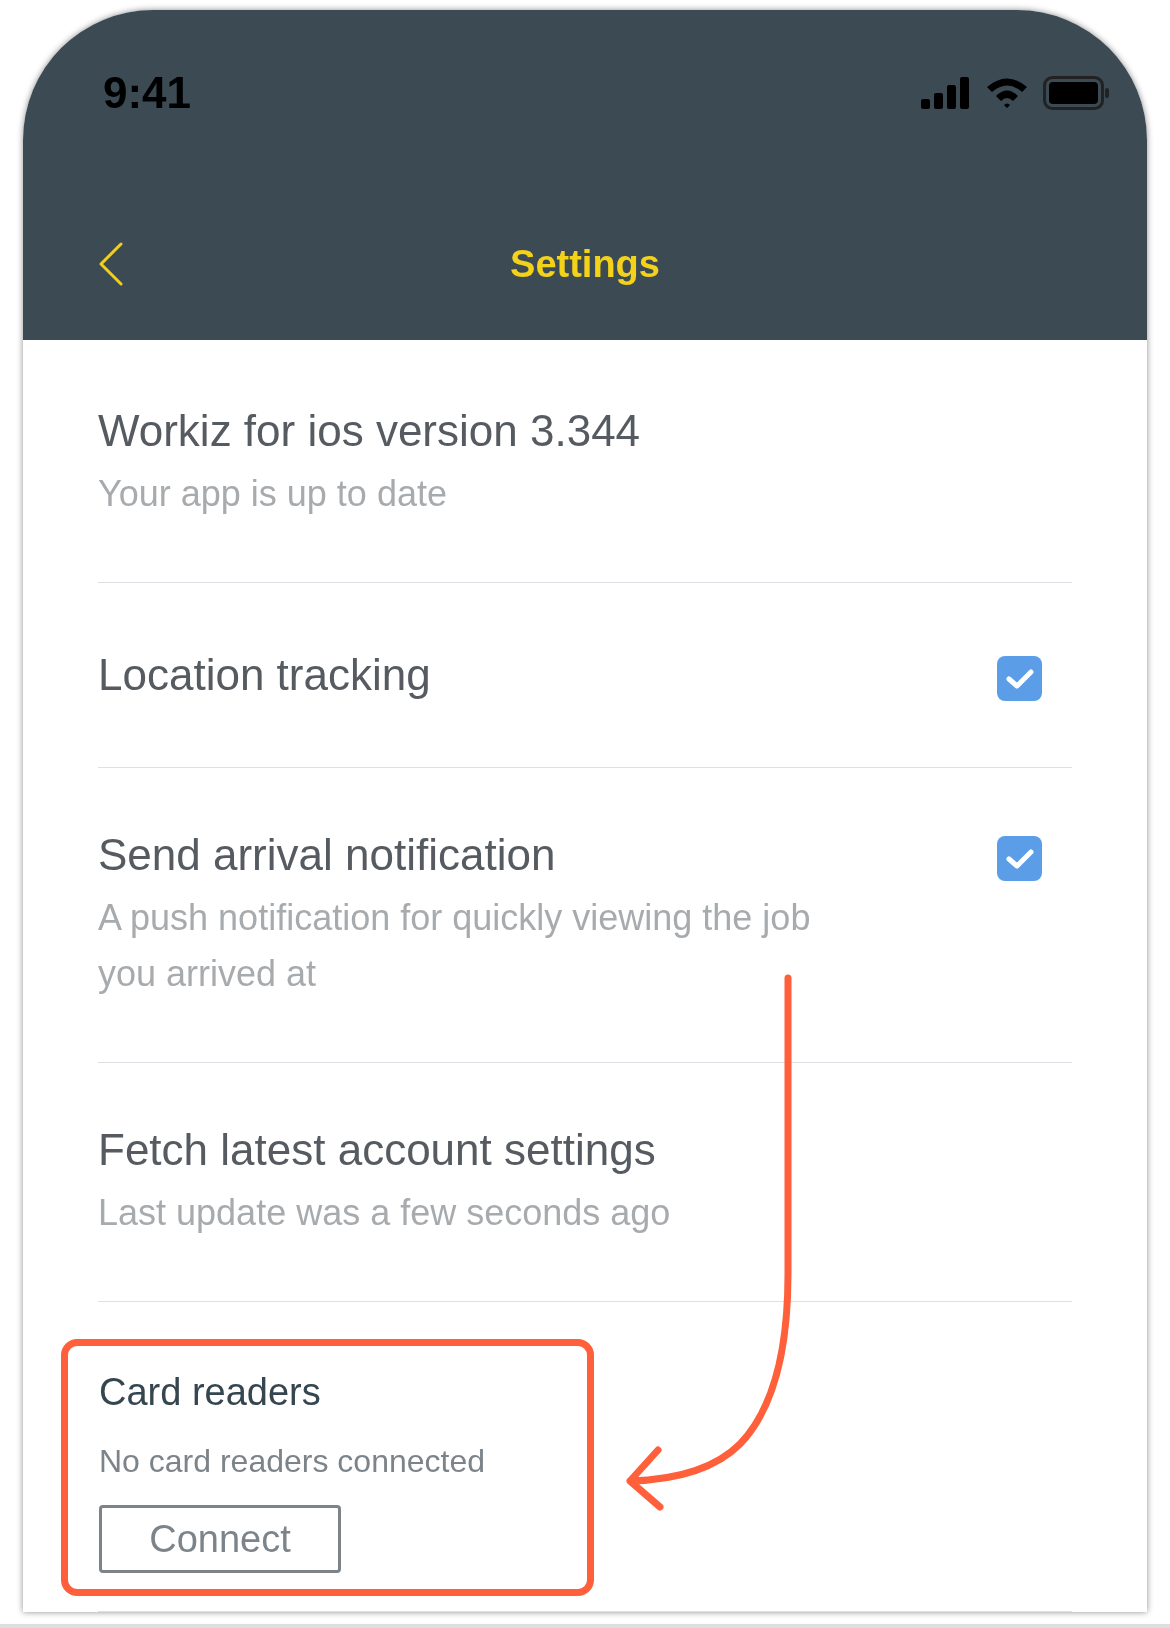 The image size is (1170, 1628). What do you see at coordinates (273, 494) in the screenshot?
I see `setting-description: Your app is up to date` at bounding box center [273, 494].